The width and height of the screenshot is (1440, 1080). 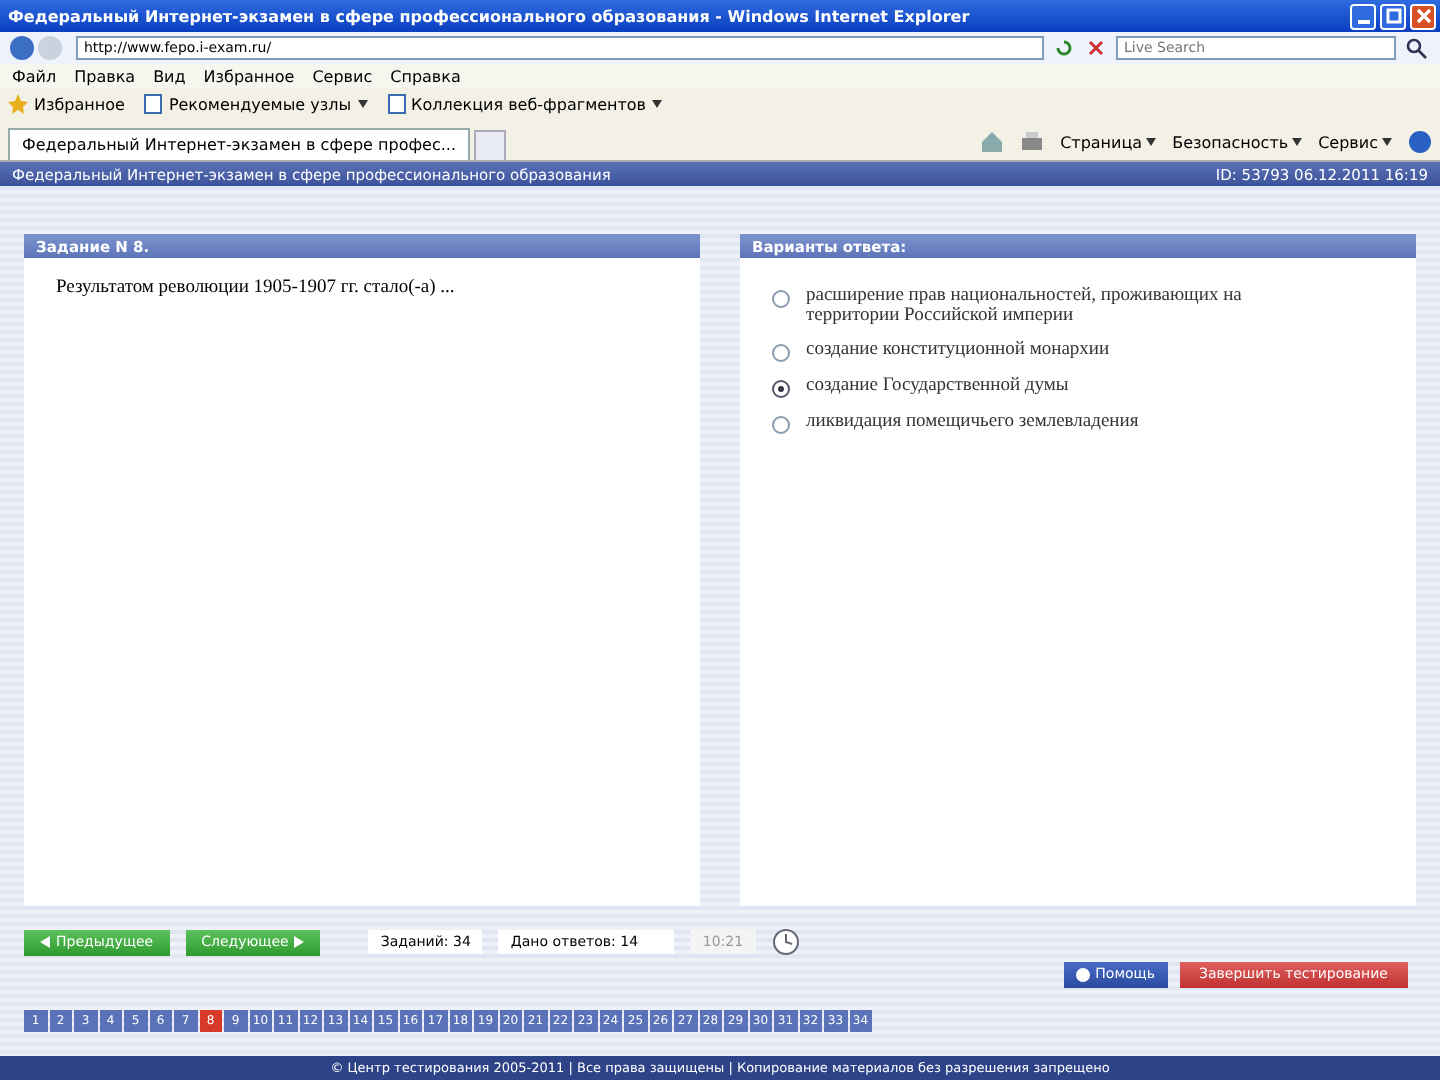 What do you see at coordinates (105, 76) in the screenshot?
I see `menu-item: Правка` at bounding box center [105, 76].